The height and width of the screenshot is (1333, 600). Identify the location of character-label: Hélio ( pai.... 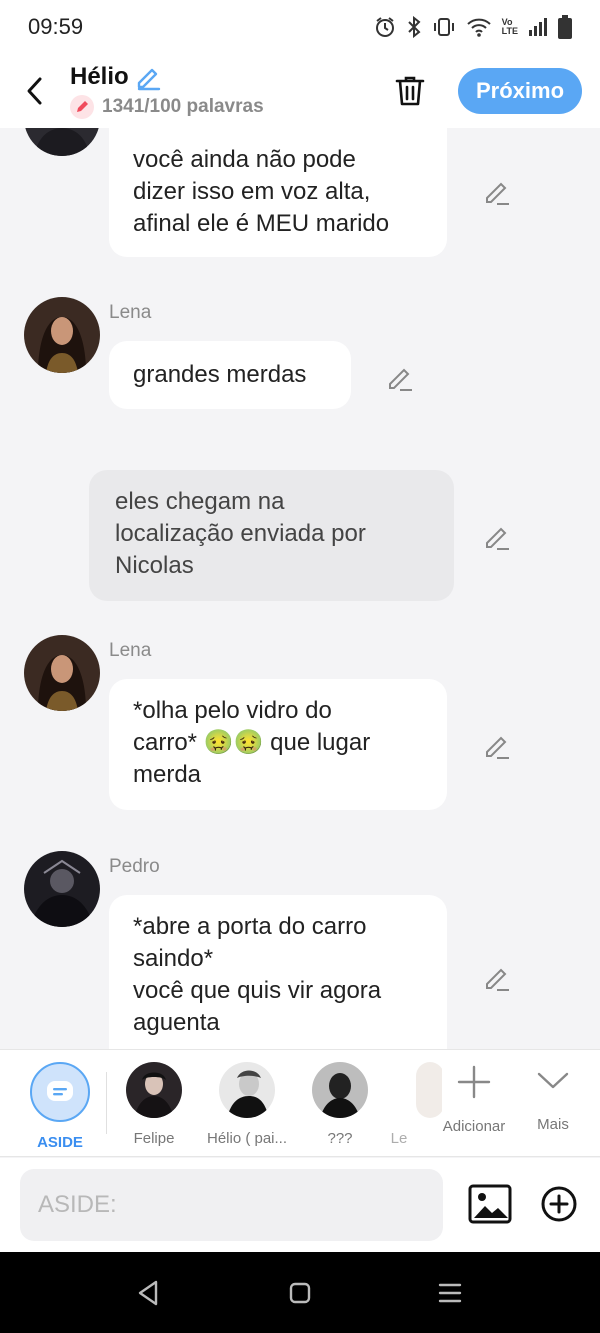
(247, 1138).